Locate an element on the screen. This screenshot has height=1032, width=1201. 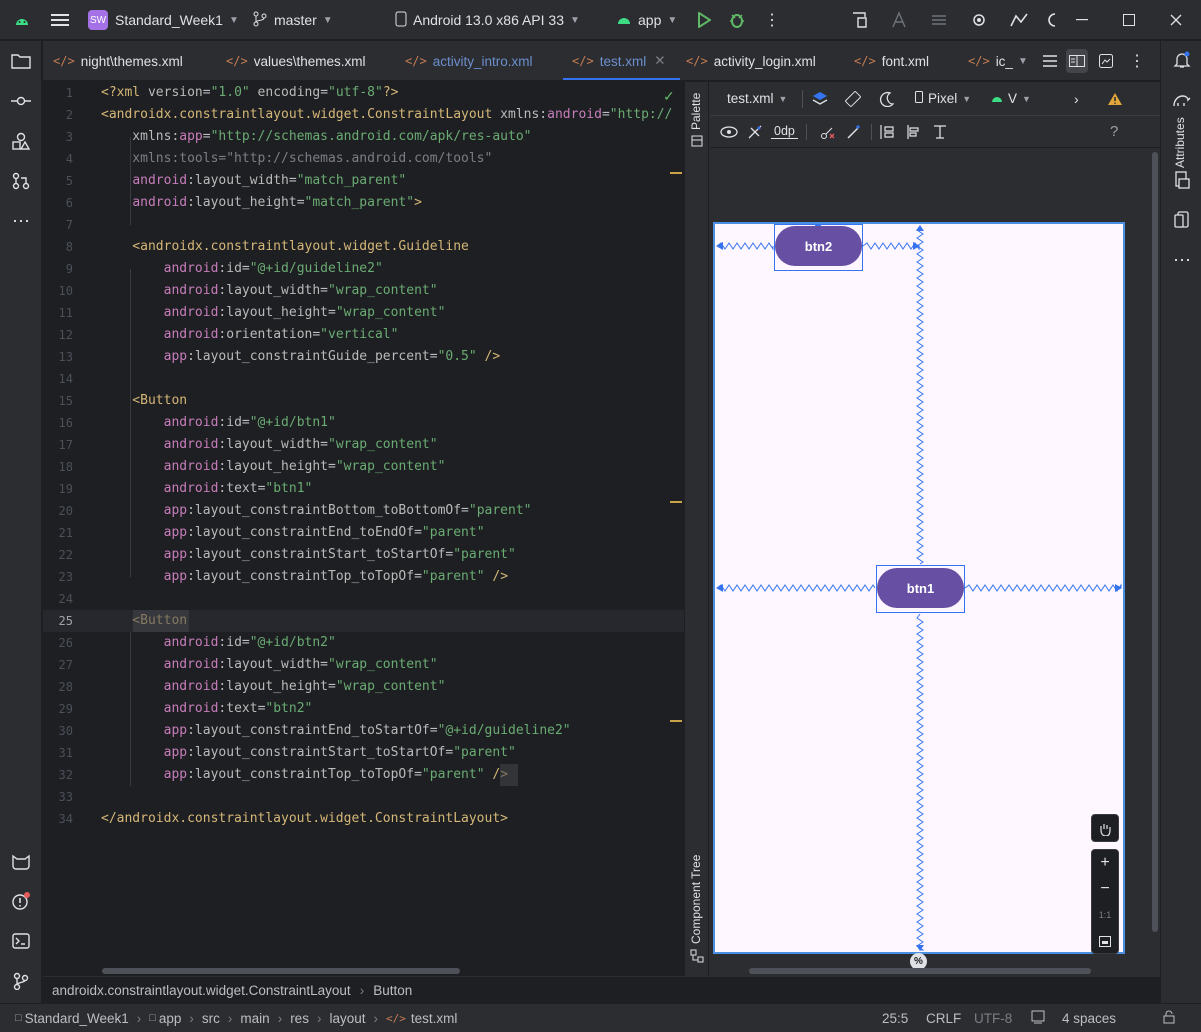
line-number: 6 is located at coordinates (58, 203).